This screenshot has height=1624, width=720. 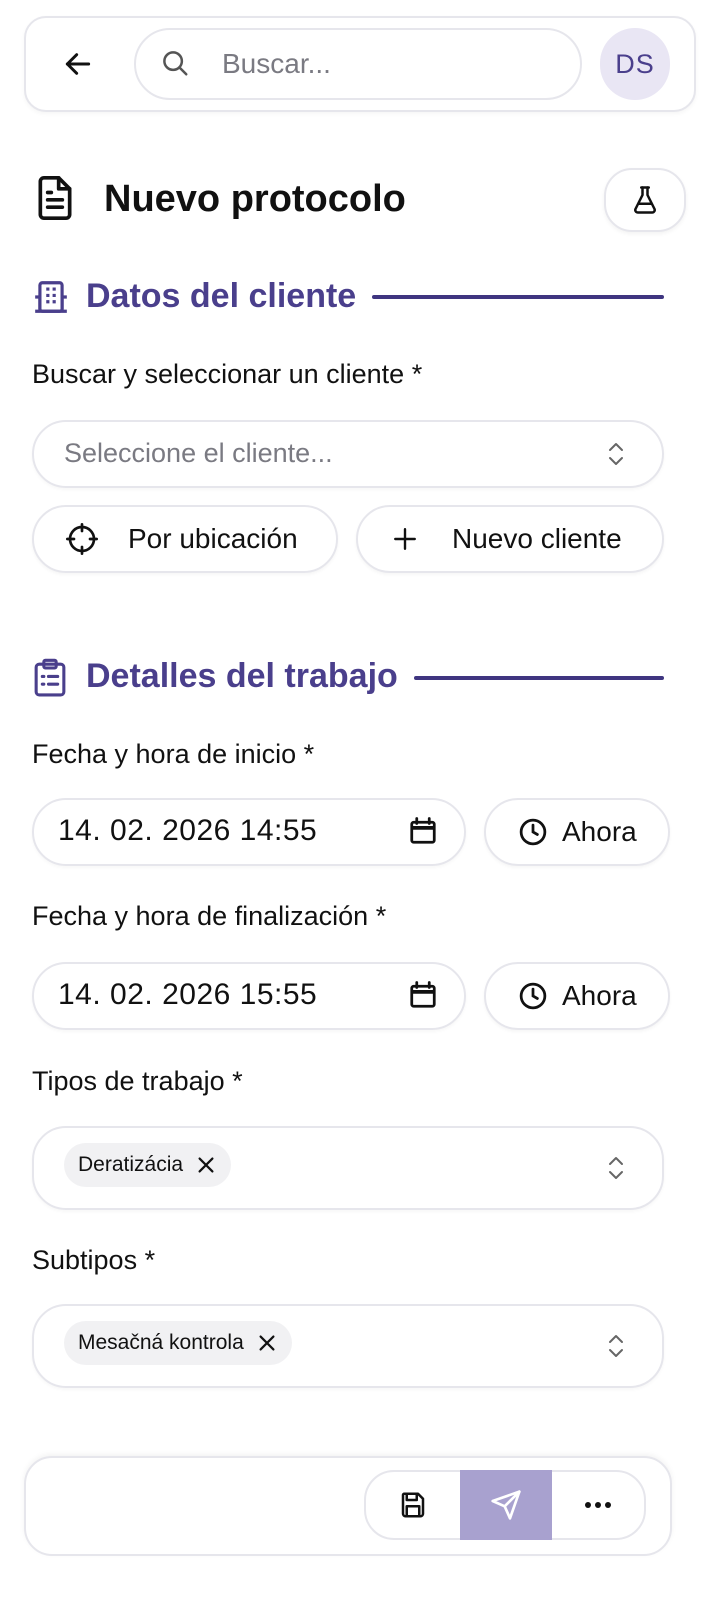 I want to click on flask-icon, so click(x=645, y=200).